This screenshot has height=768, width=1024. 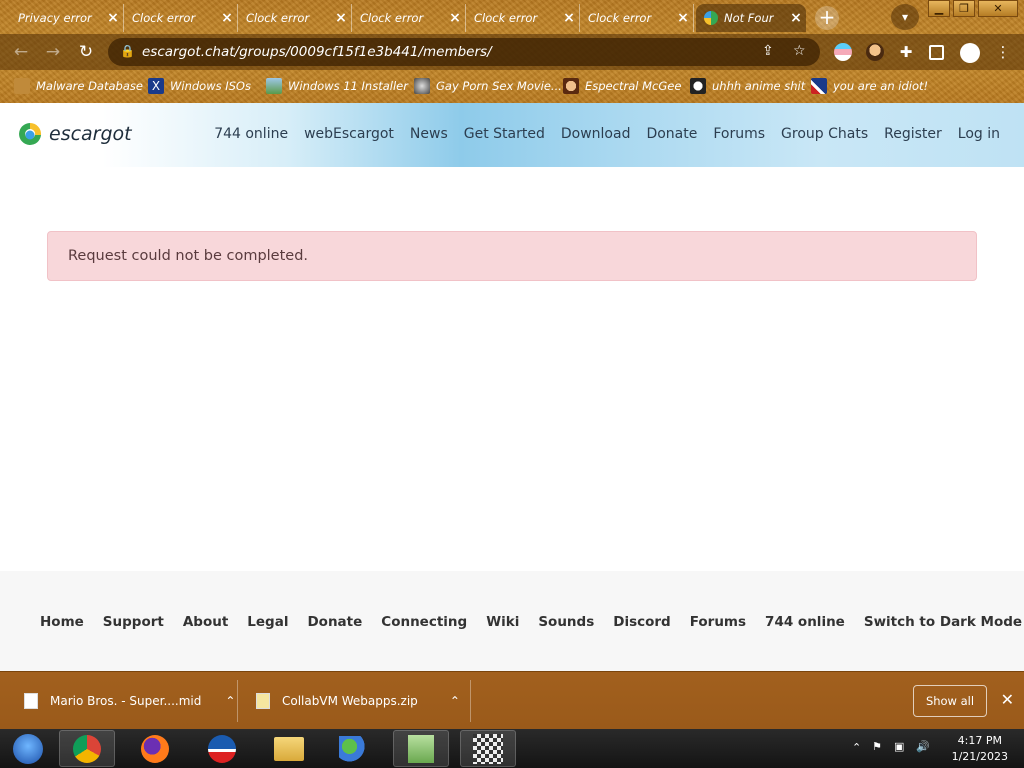 What do you see at coordinates (422, 86) in the screenshot?
I see `globe-icon` at bounding box center [422, 86].